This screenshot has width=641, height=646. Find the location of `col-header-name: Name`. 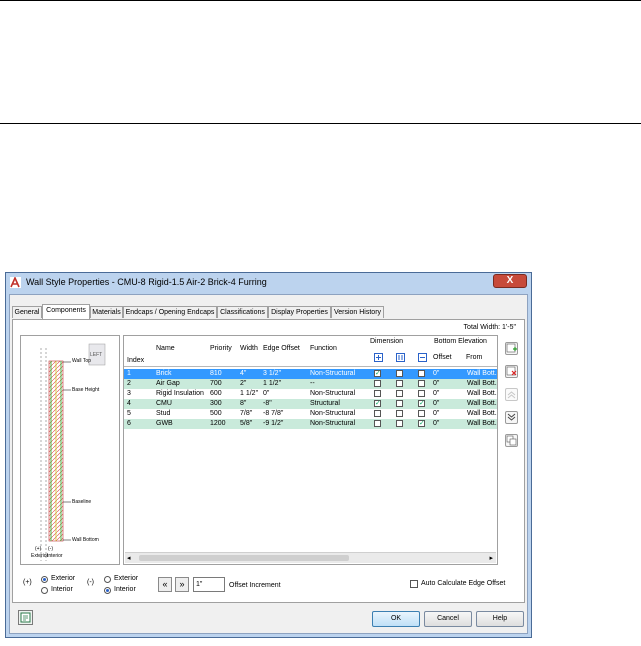

col-header-name: Name is located at coordinates (165, 348).